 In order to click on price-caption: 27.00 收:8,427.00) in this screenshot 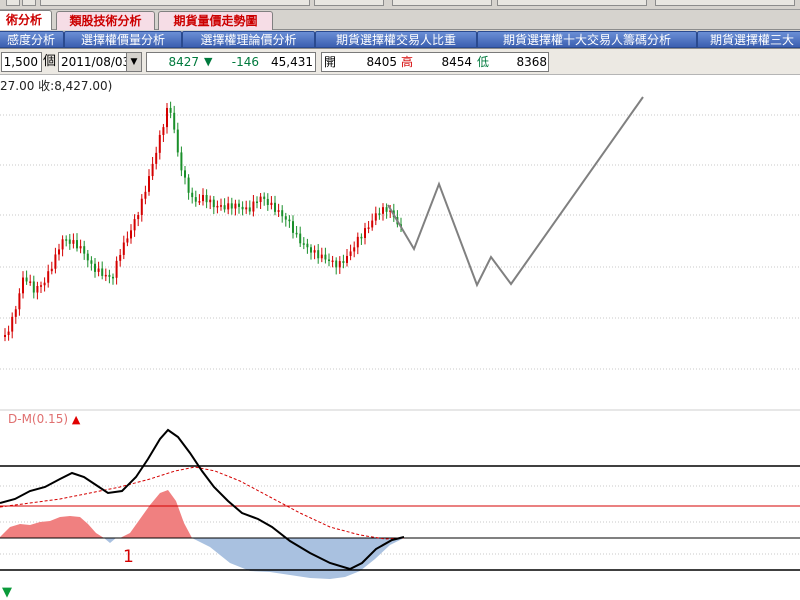, I will do `click(56, 86)`.